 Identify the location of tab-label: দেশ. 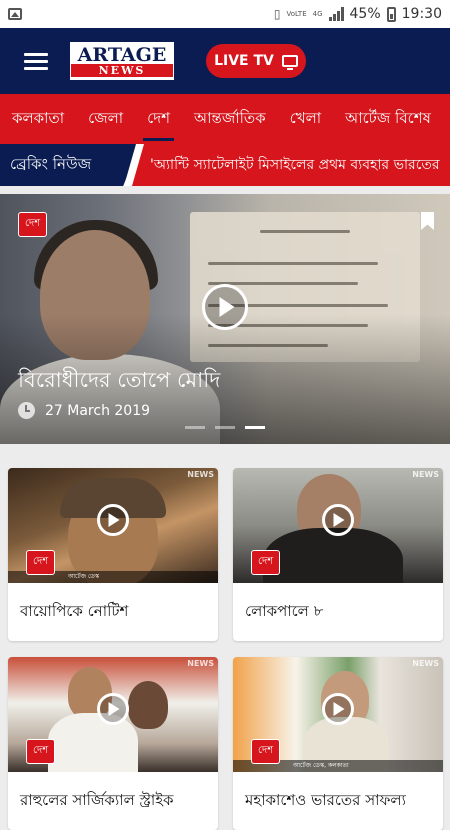
(159, 117).